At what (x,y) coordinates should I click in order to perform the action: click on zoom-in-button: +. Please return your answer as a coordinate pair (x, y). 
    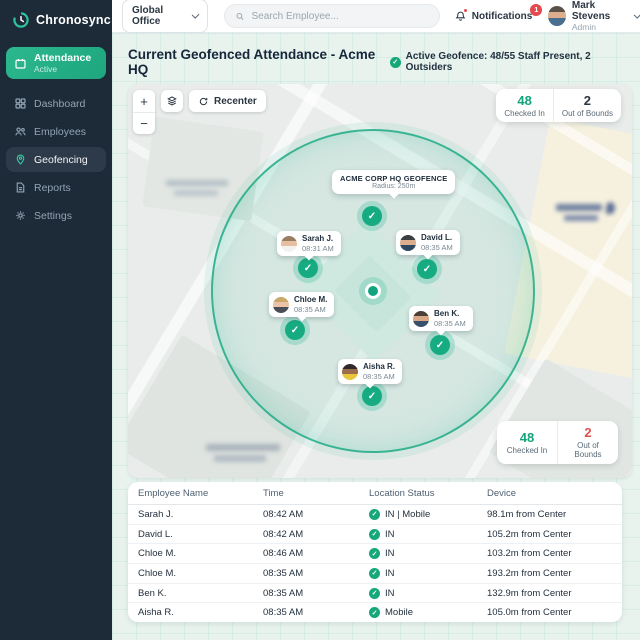
    Looking at the image, I should click on (144, 101).